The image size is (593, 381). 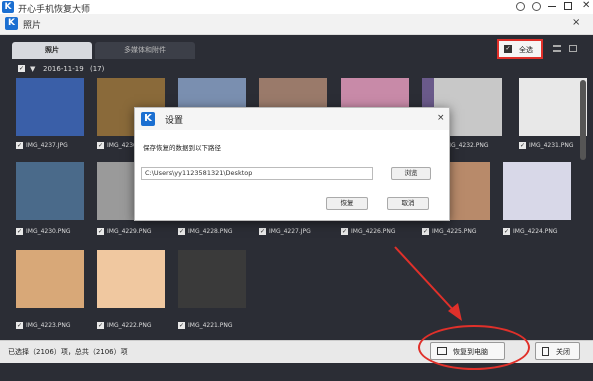 I want to click on restore-button: 恢复, so click(x=347, y=203).